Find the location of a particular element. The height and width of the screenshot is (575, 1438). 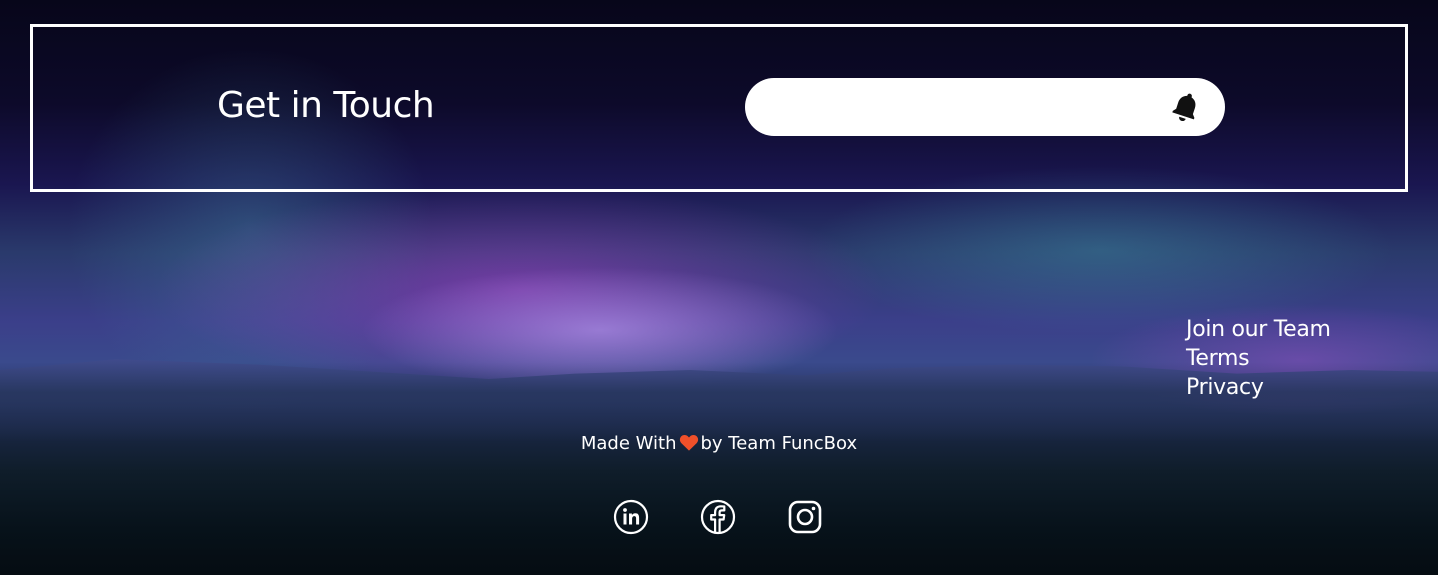

instagram-icon is located at coordinates (805, 517).